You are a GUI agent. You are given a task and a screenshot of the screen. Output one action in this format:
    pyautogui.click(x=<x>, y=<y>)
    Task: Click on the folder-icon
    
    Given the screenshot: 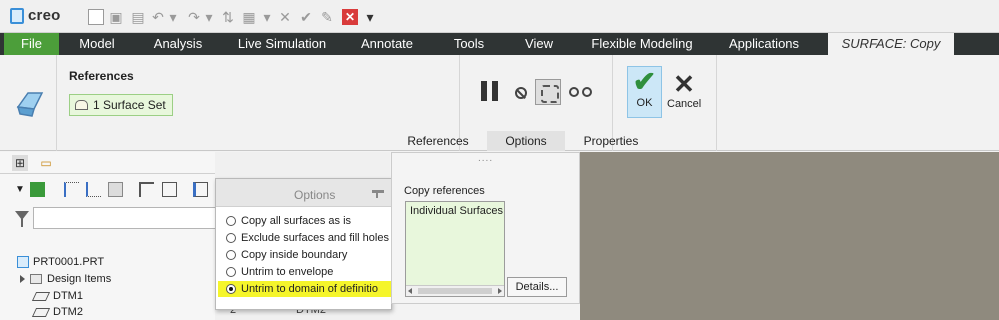 What is the action you would take?
    pyautogui.click(x=36, y=279)
    